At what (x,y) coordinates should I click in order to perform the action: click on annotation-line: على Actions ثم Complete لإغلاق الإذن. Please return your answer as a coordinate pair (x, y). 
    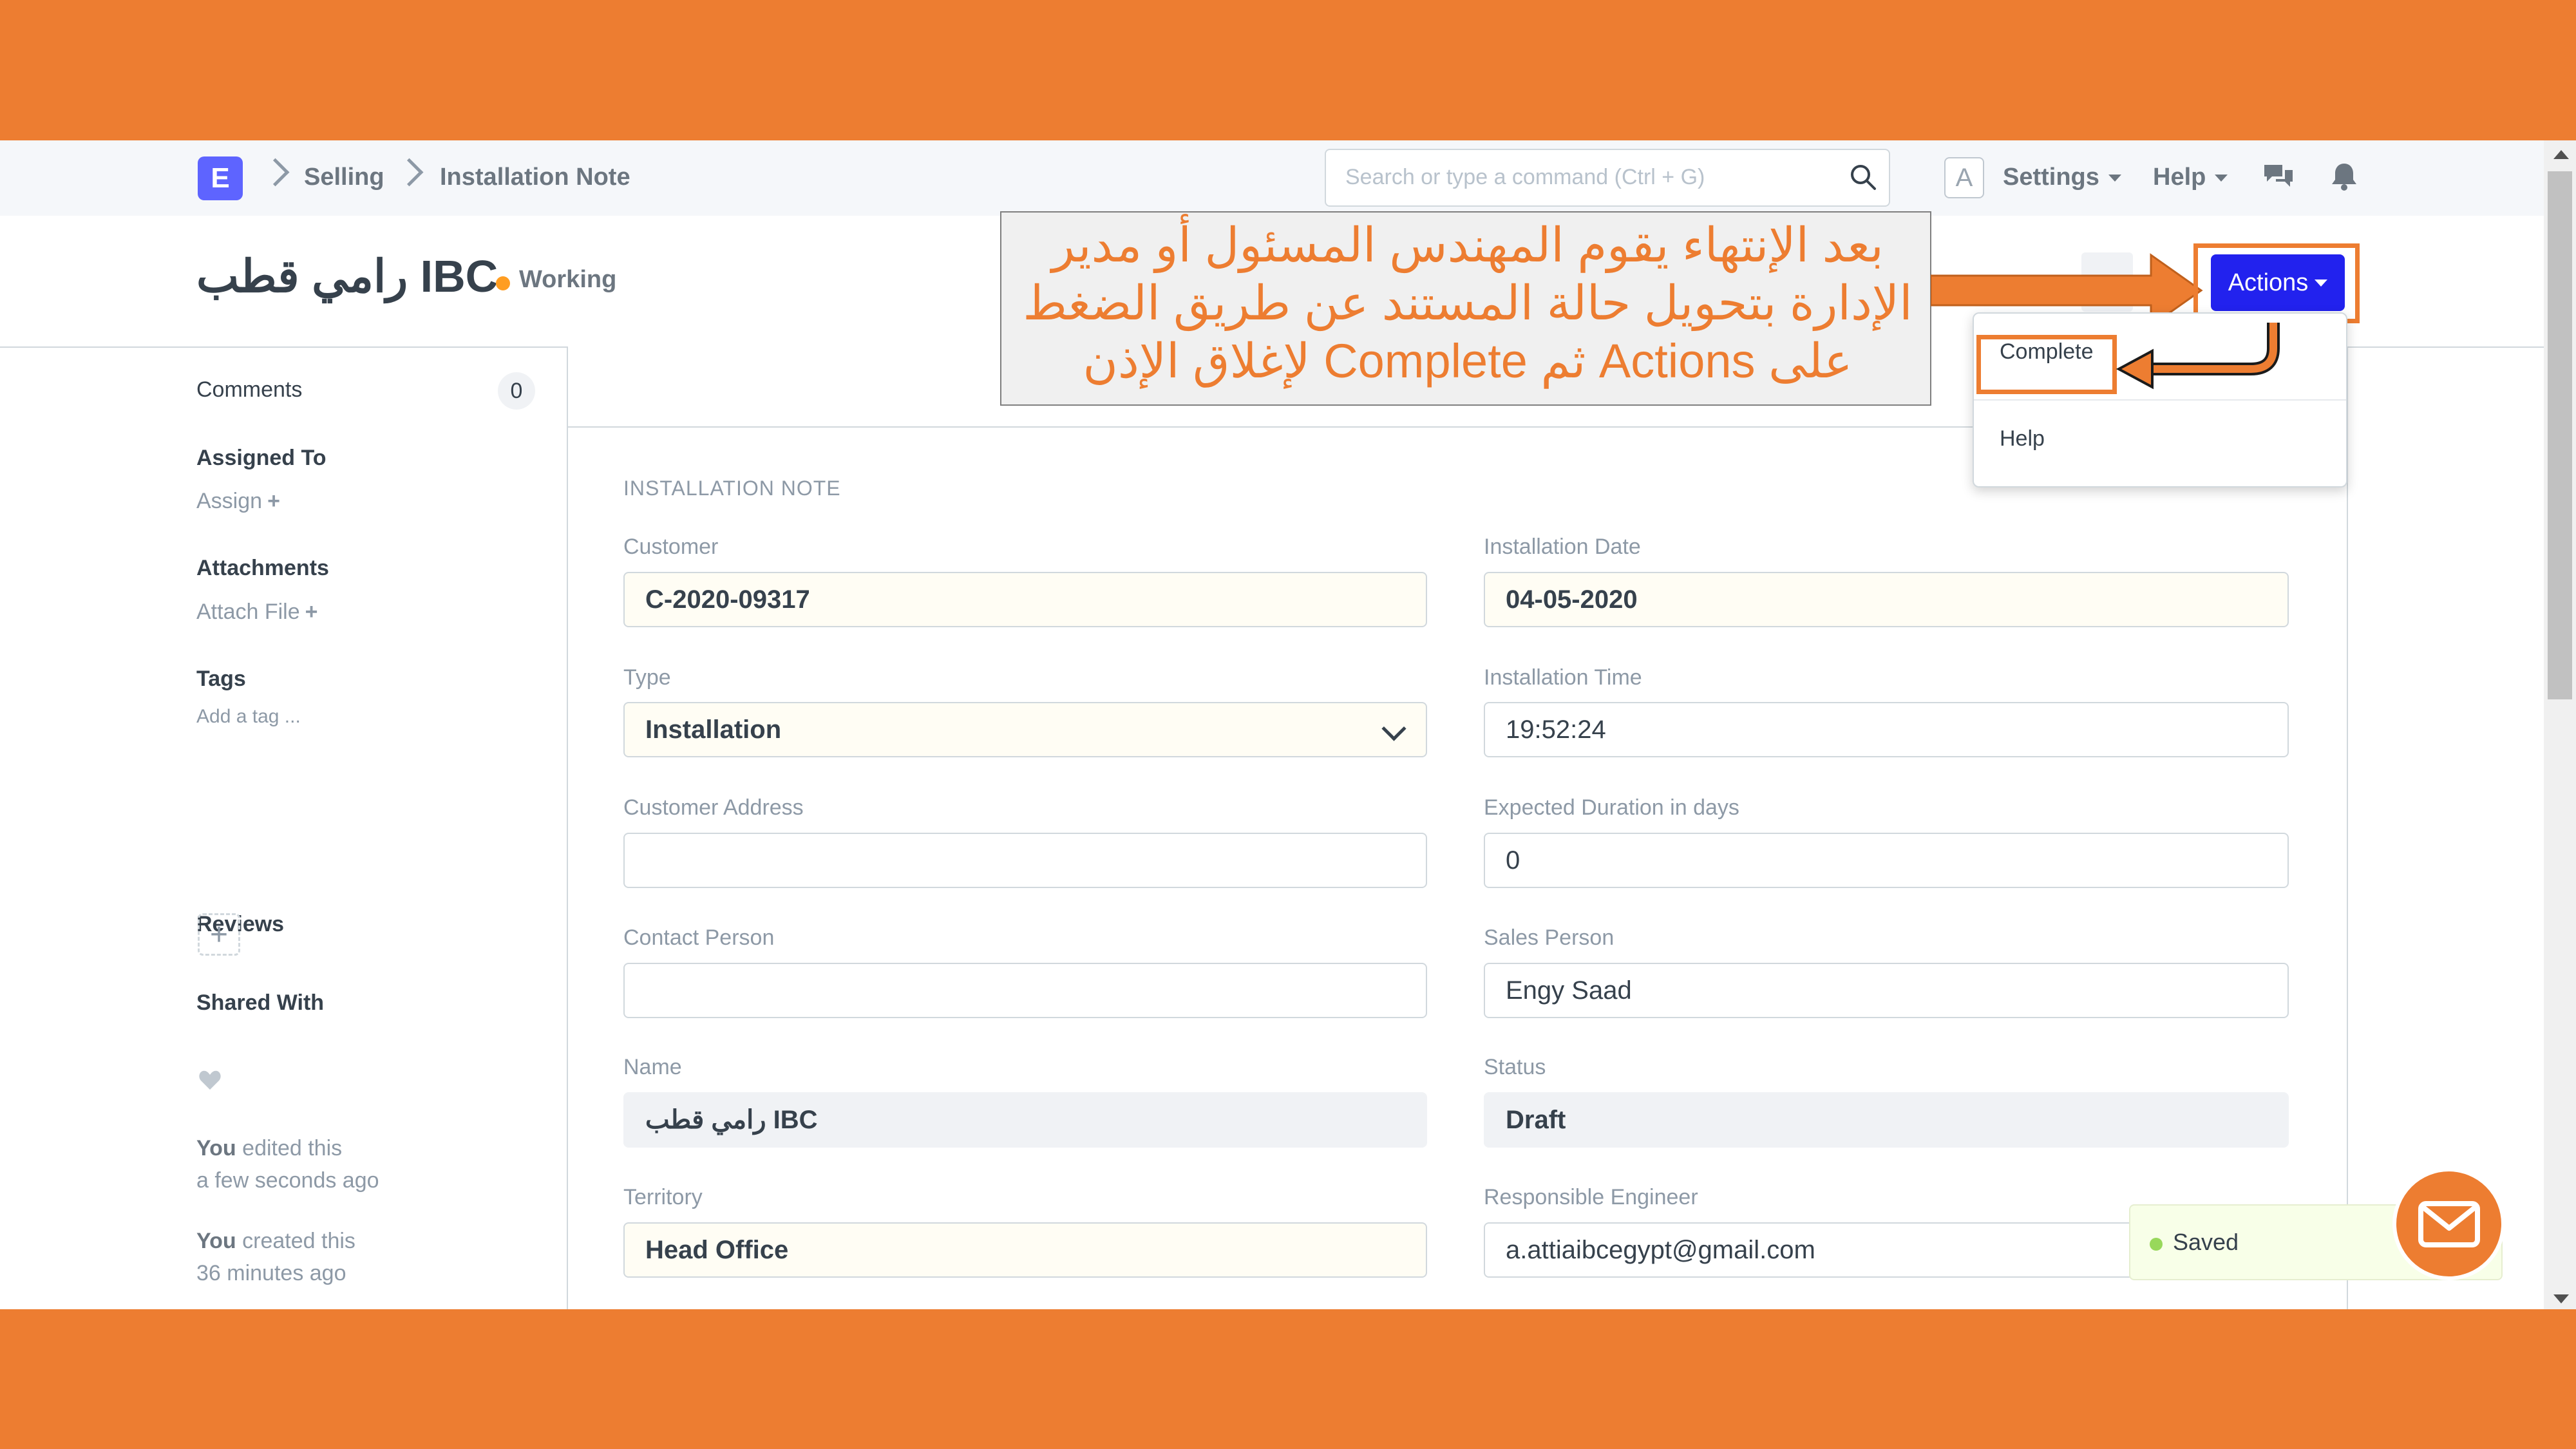
    Looking at the image, I should click on (1468, 361).